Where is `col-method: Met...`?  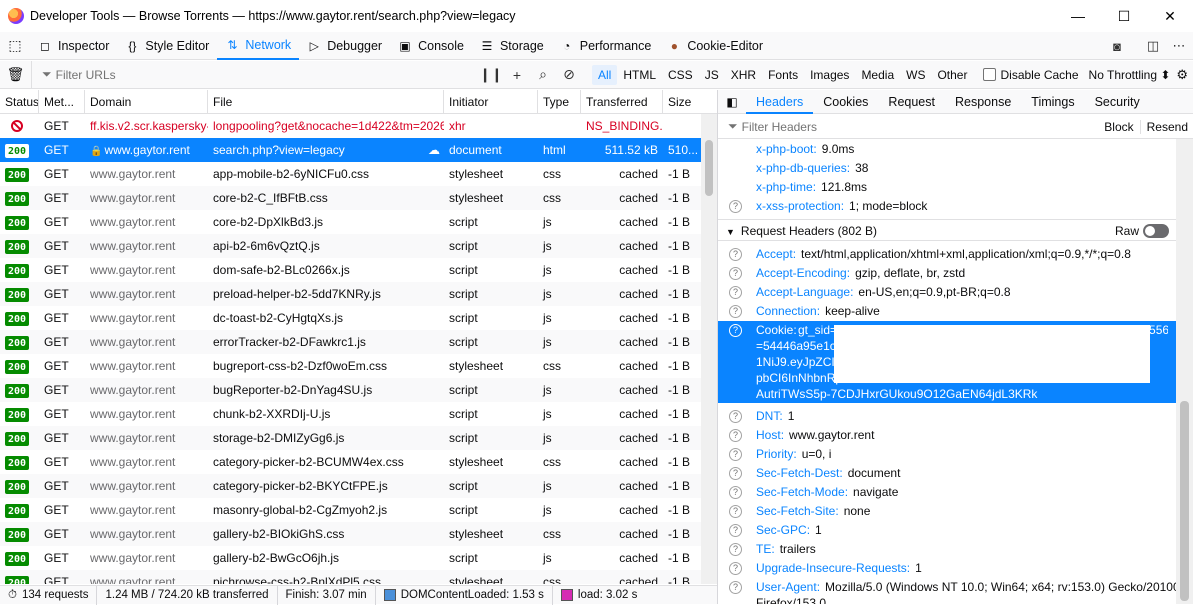
col-method: Met... is located at coordinates (62, 102).